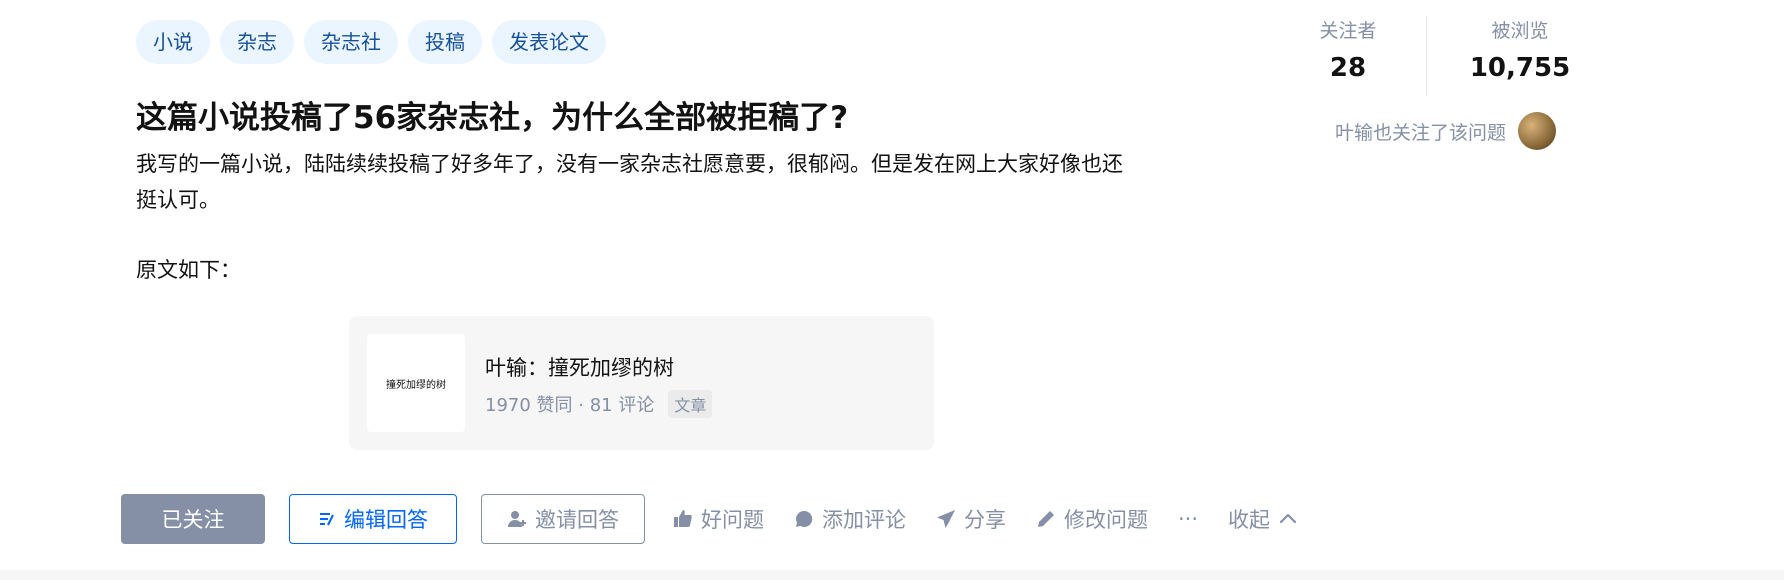  I want to click on article-meta: 1970 赞同 · 81 评论 文章, so click(599, 404).